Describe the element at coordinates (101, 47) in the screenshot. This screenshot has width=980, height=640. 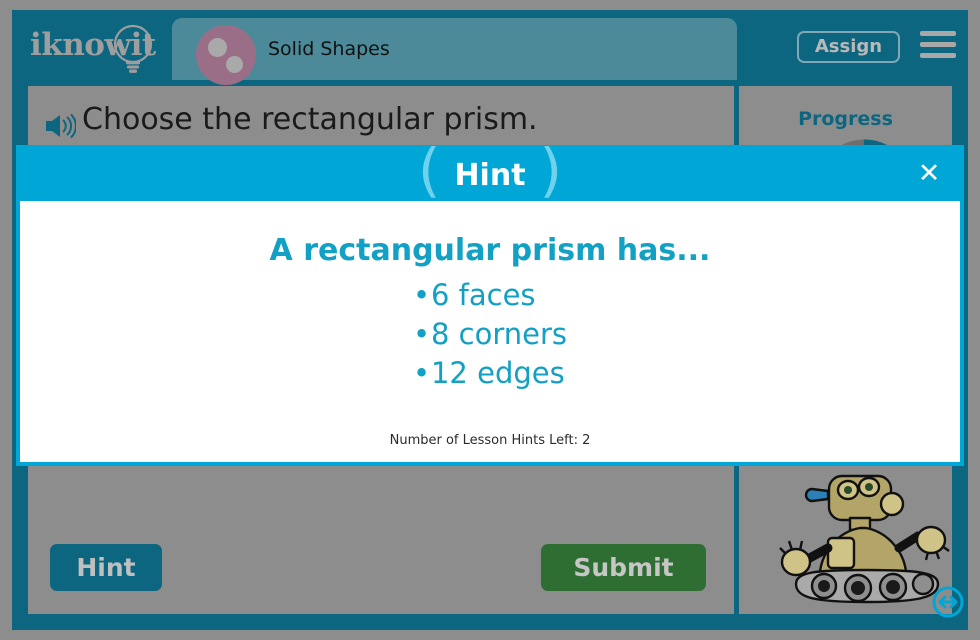
I see `iknowit-logo: iknowit` at that location.